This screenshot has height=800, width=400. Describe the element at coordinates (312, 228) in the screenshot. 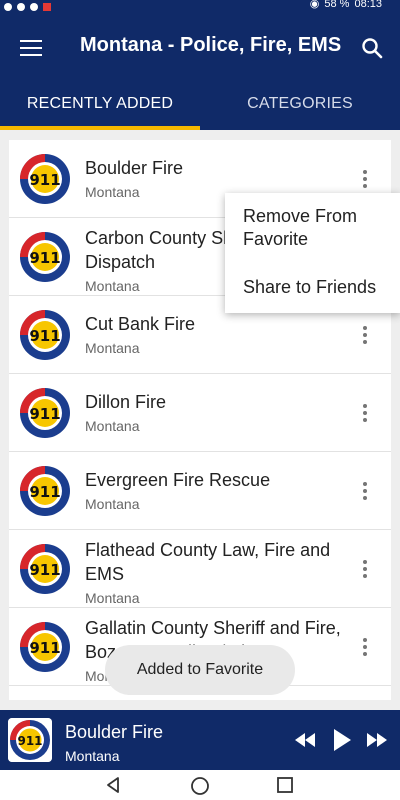

I see `remove-from-favorite-option: Remove From Favorite` at that location.